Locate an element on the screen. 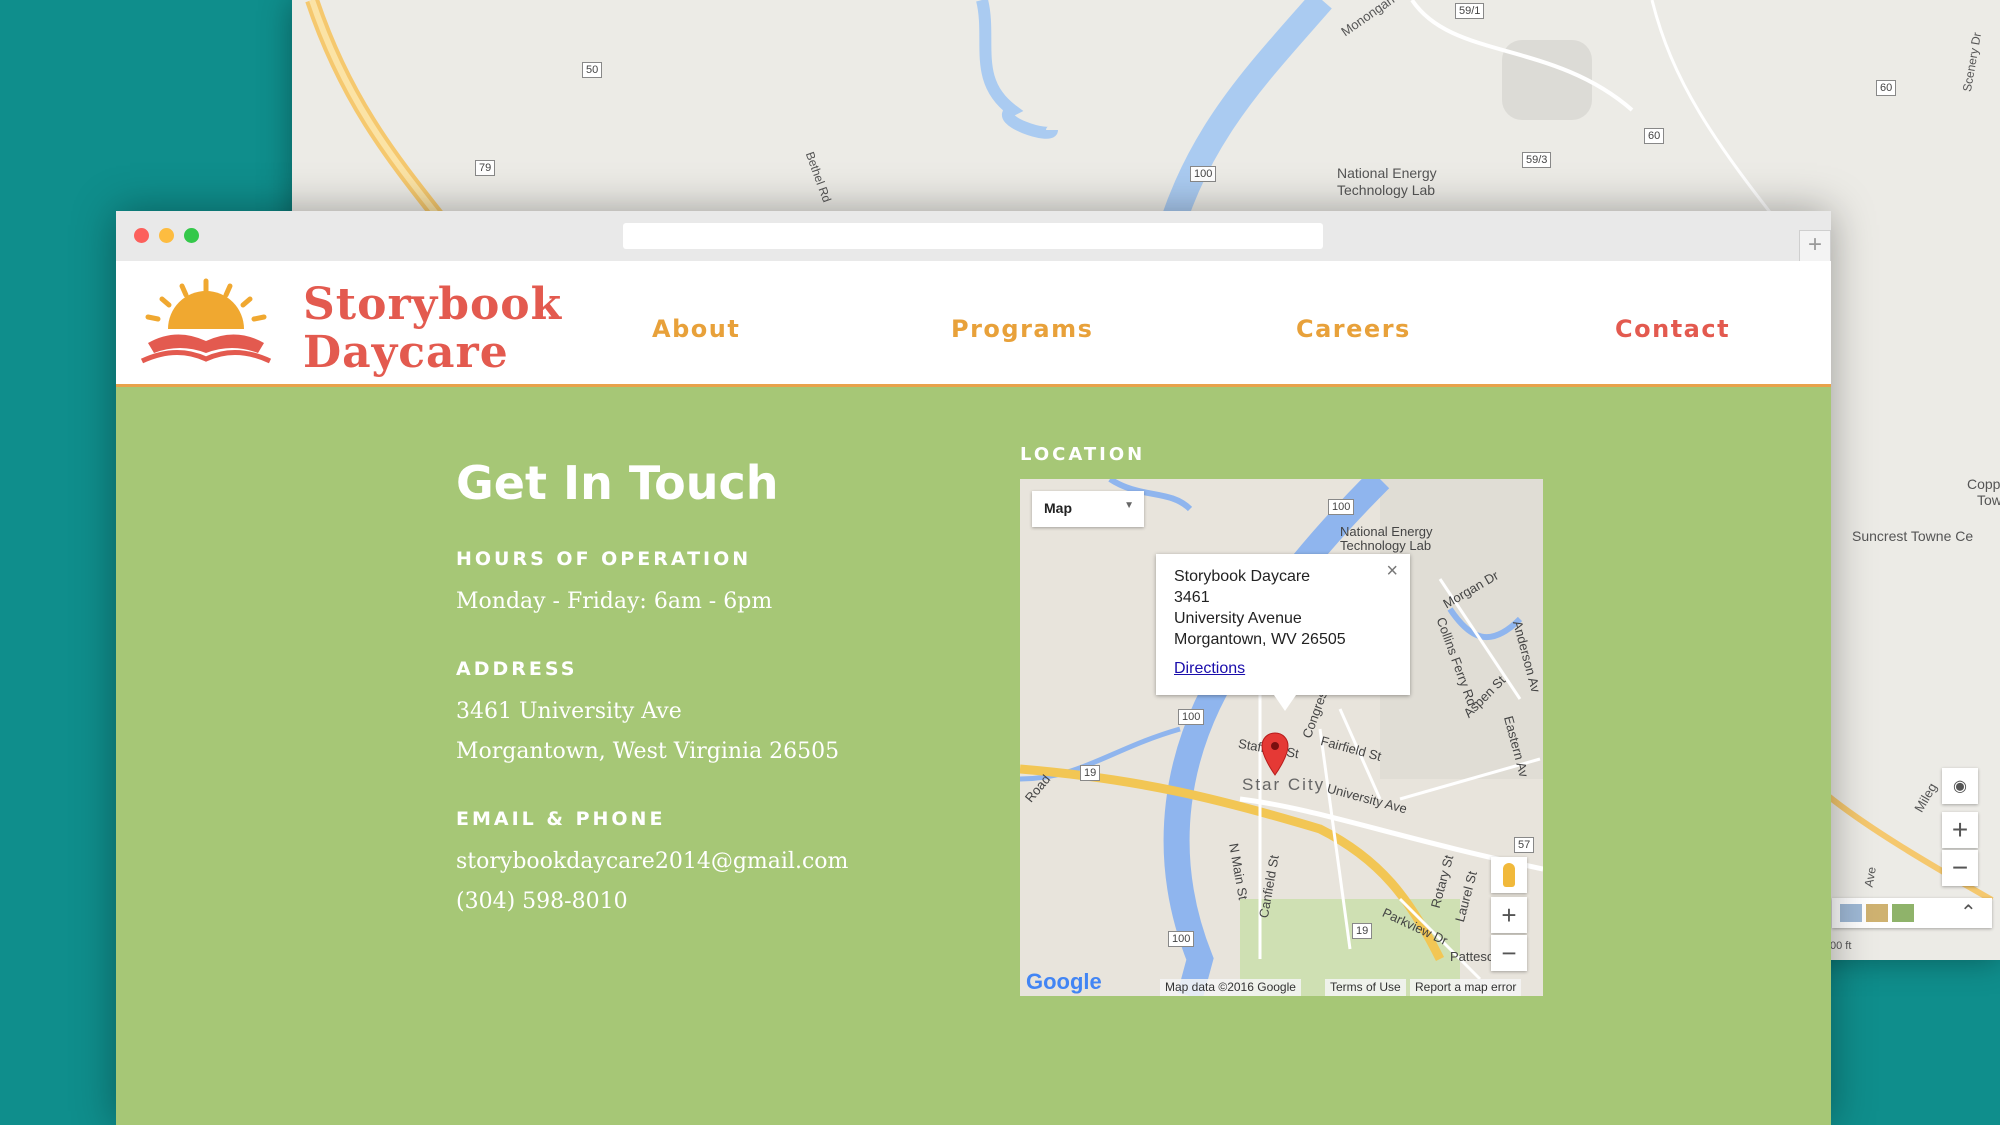  brand-line1: Storybook is located at coordinates (433, 304).